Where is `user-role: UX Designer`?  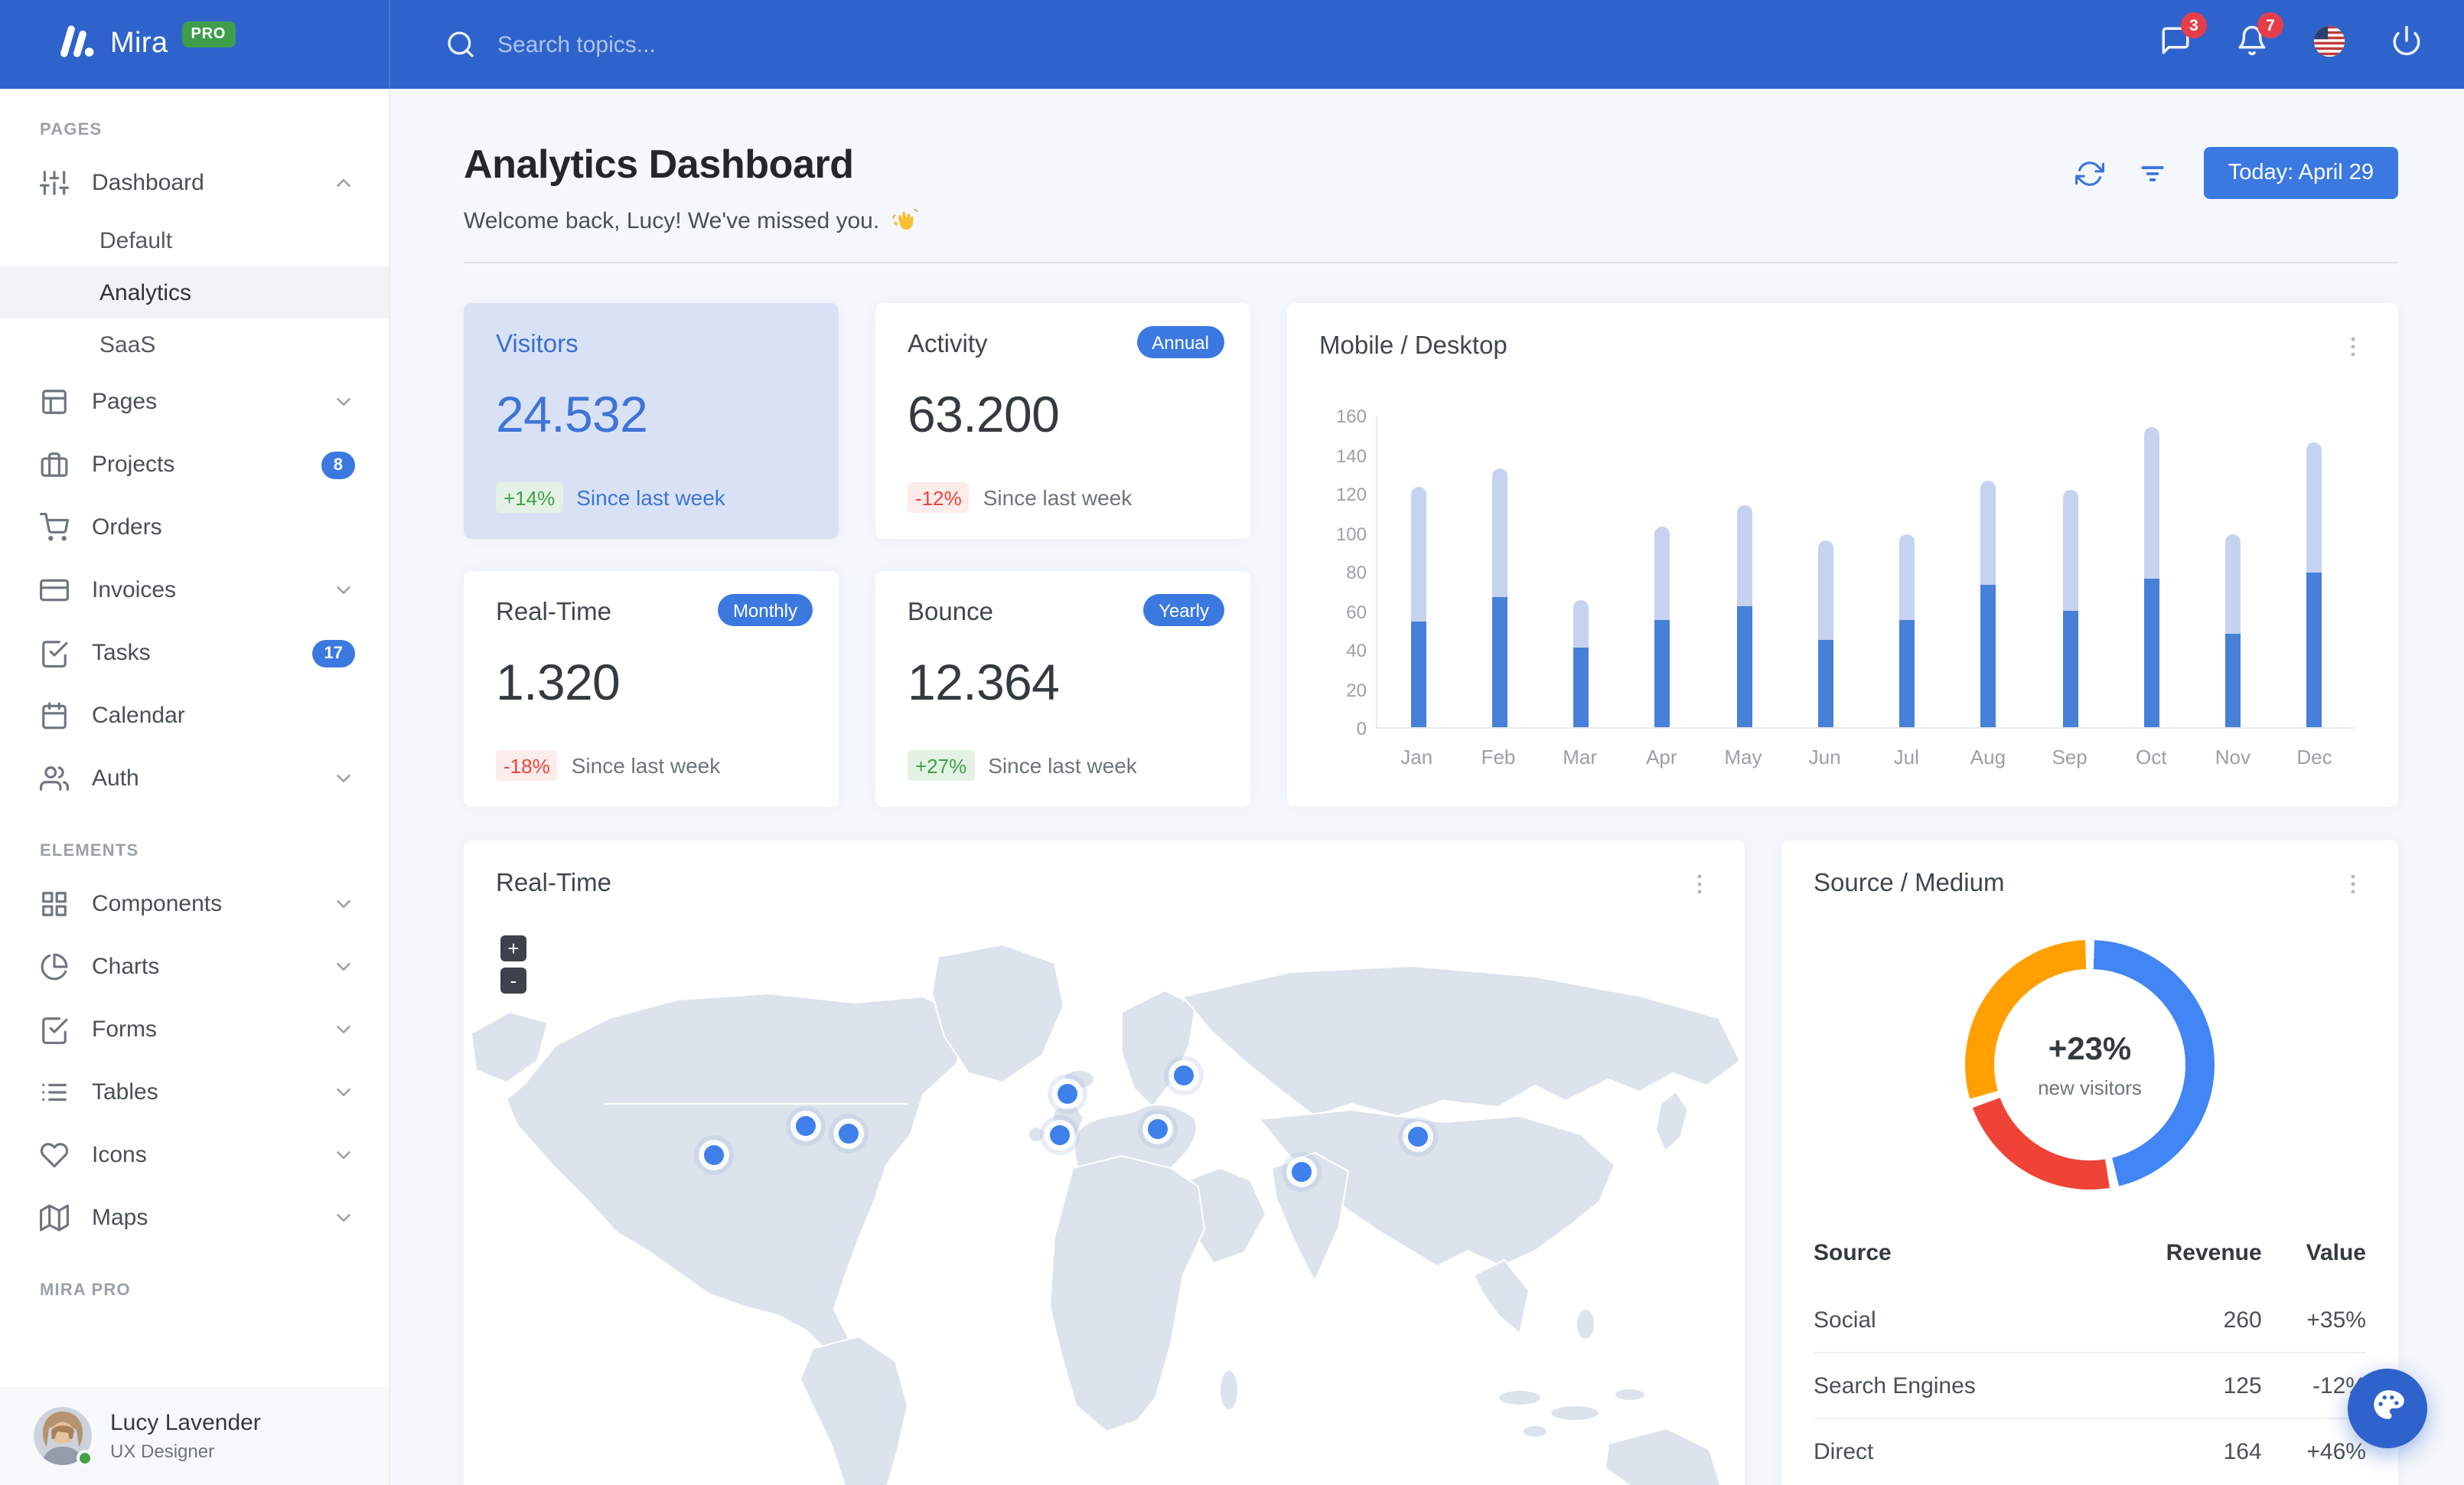 user-role: UX Designer is located at coordinates (163, 1451).